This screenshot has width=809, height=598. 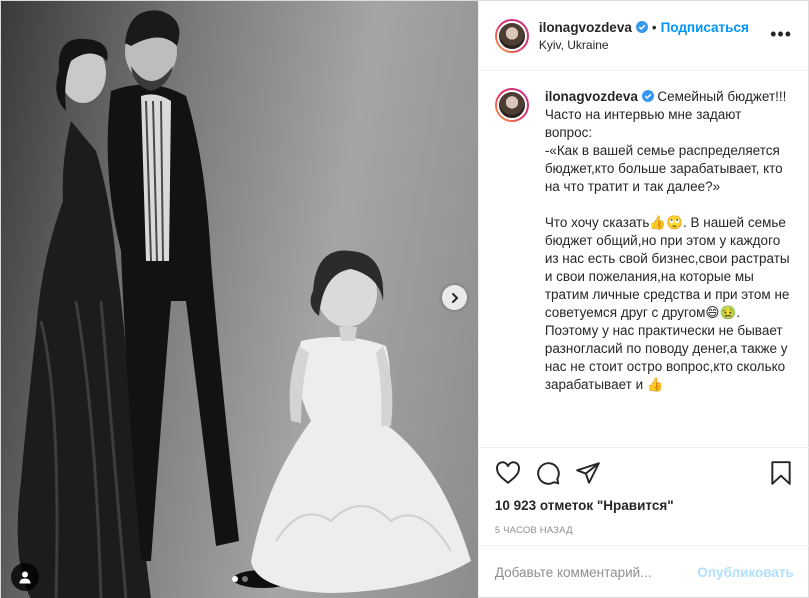 I want to click on user-tag-icon, so click(x=25, y=577).